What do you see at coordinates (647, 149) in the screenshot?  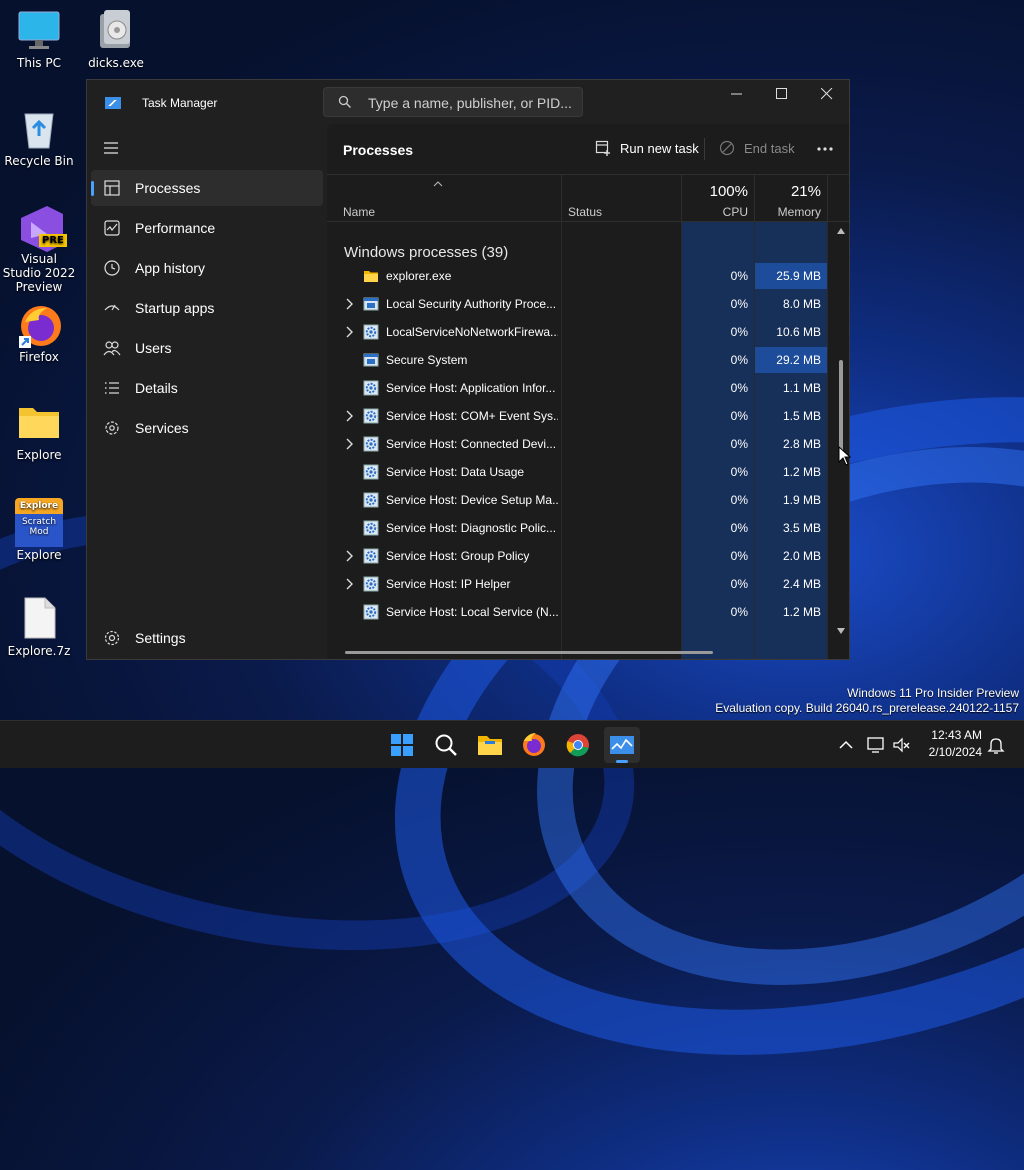 I see `run-new-task-button: Run new task` at bounding box center [647, 149].